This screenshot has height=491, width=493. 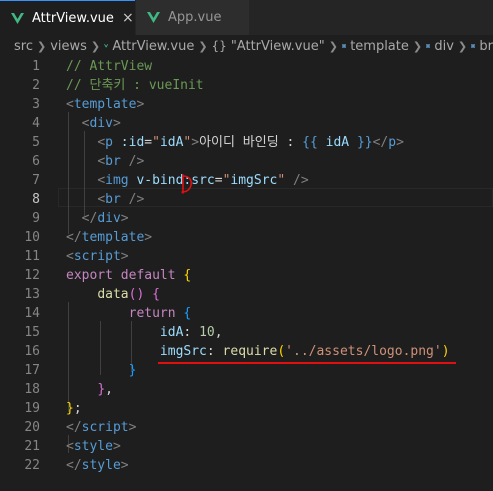 I want to click on editor-tab-bar: AttrView.vue × App.vue, so click(x=246, y=17).